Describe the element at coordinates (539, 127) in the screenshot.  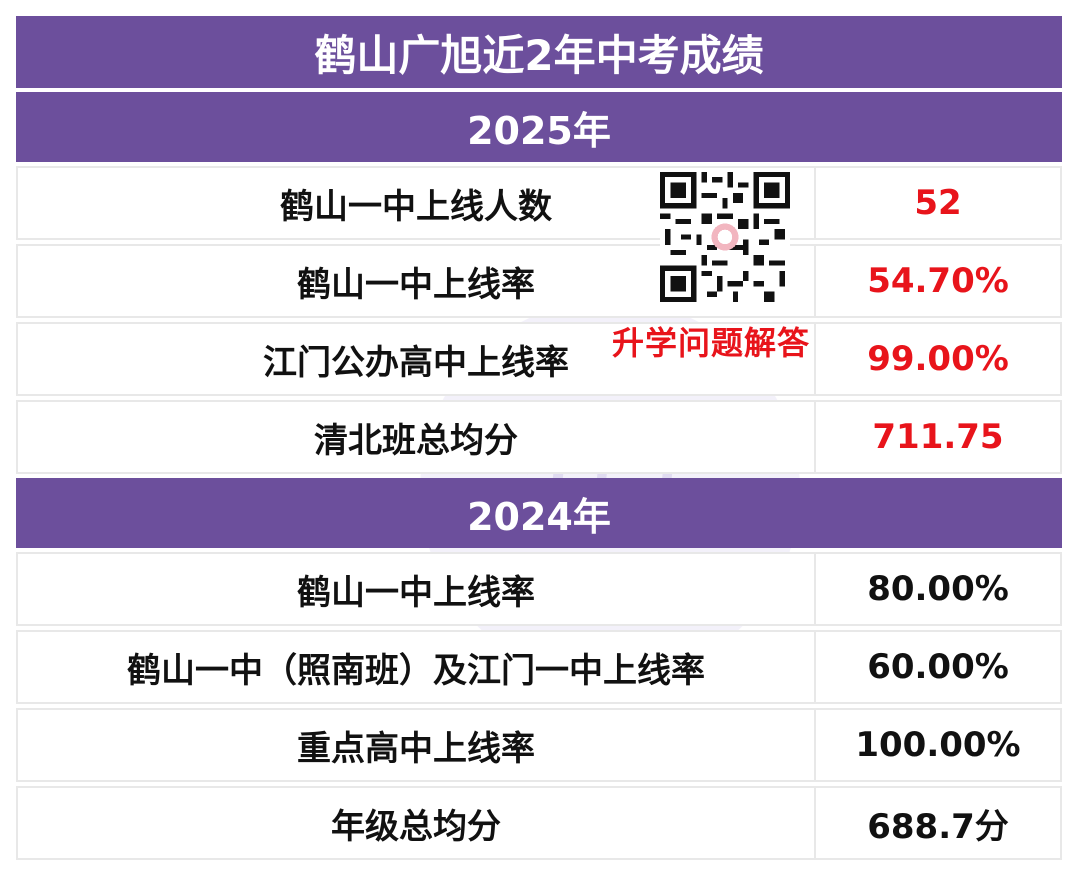
I see `section-year-2025: 2025年` at that location.